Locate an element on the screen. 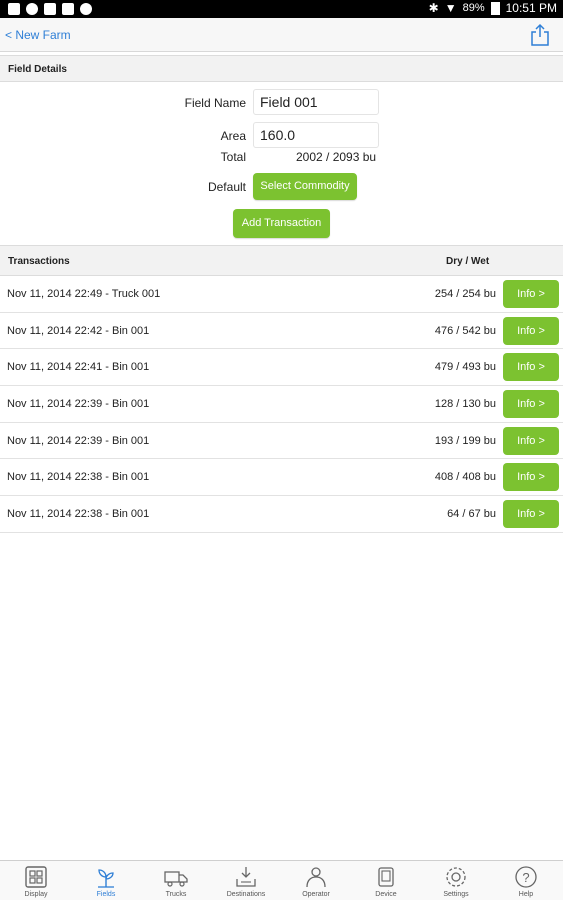 The width and height of the screenshot is (563, 900). plant-icon is located at coordinates (106, 878).